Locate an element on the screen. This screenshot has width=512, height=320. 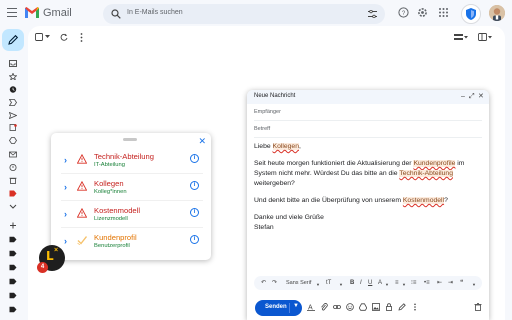
input-tools-icon is located at coordinates (485, 37).